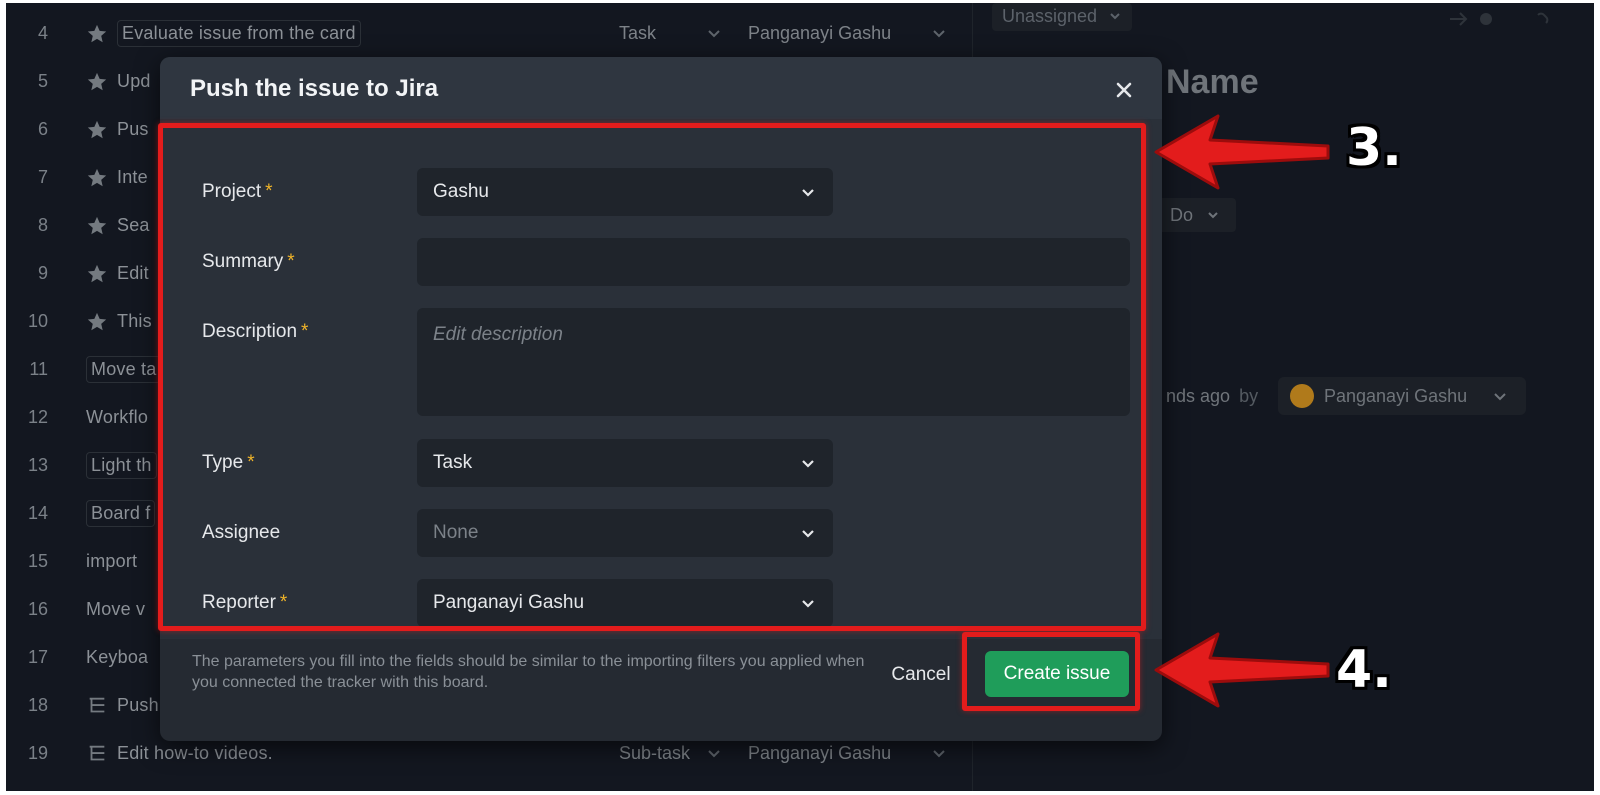  What do you see at coordinates (37, 321) in the screenshot?
I see `row-number: 10` at bounding box center [37, 321].